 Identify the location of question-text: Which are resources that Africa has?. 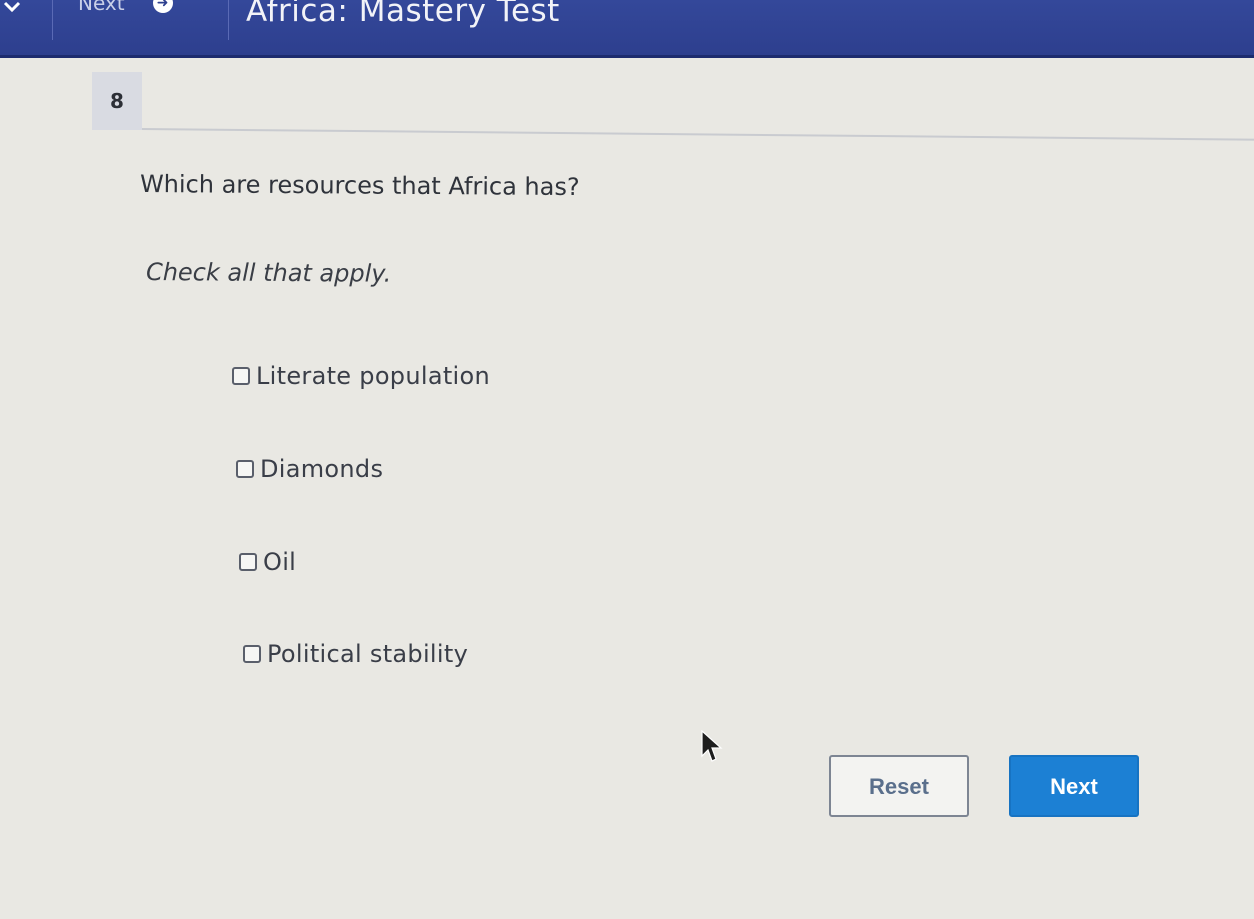
(359, 186).